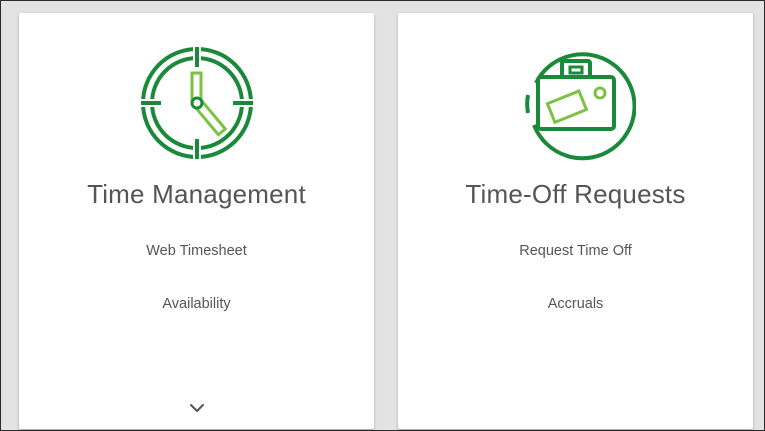 Image resolution: width=765 pixels, height=431 pixels. I want to click on chevron-down-icon, so click(197, 409).